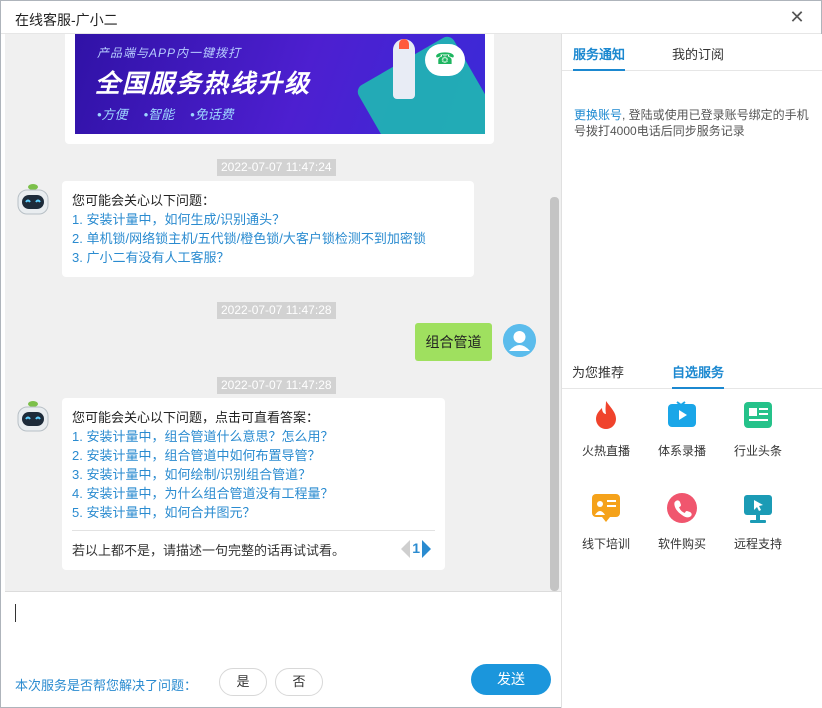  What do you see at coordinates (283, 648) in the screenshot?
I see `message-input-area: 本次服务是否帮您解决了问题： 是 否 发送` at bounding box center [283, 648].